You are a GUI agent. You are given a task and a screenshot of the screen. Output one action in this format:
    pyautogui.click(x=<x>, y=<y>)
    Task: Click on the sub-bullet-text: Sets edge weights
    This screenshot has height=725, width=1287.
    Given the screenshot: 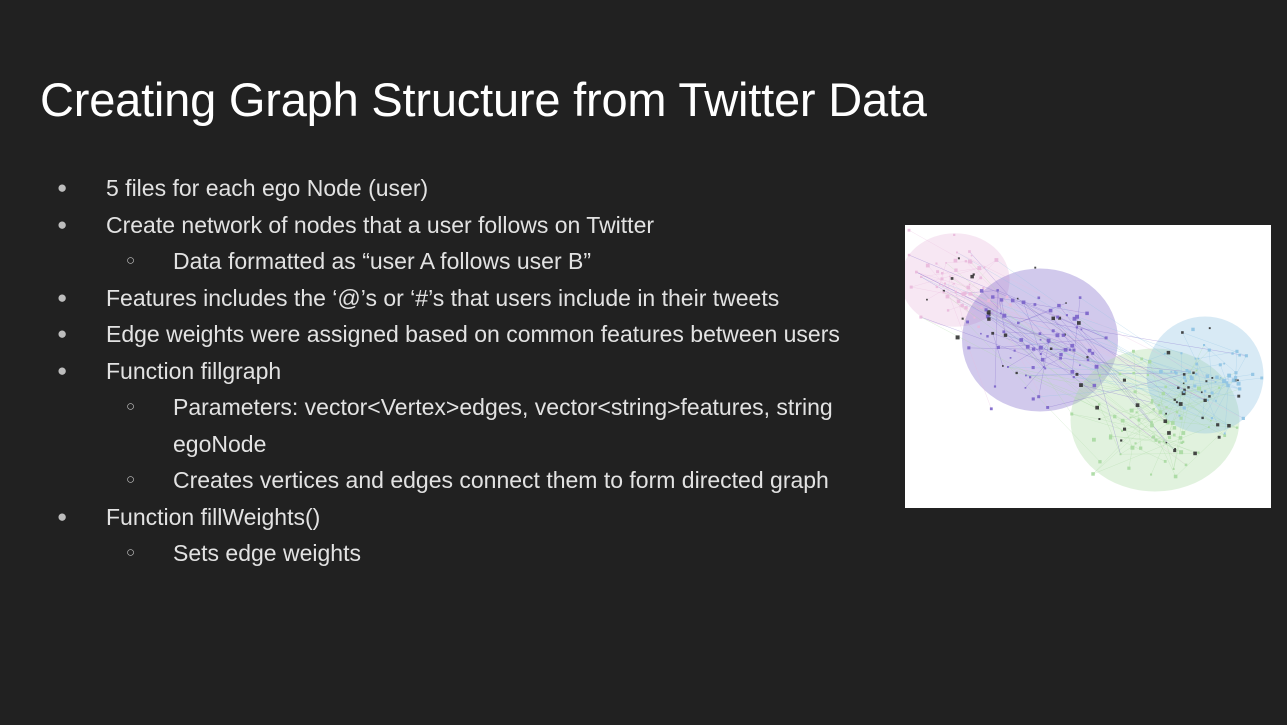 What is the action you would take?
    pyautogui.click(x=267, y=553)
    